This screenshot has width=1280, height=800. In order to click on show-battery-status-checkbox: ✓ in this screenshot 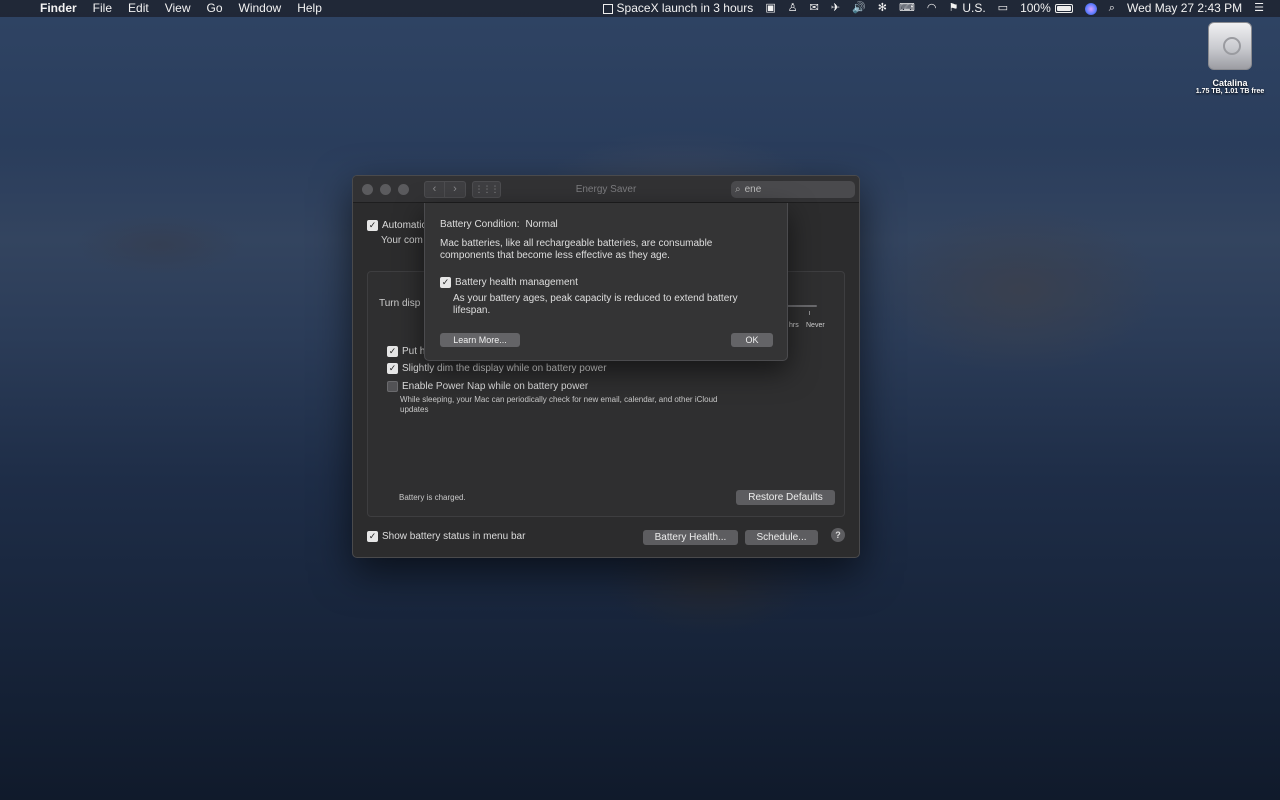, I will do `click(372, 536)`.